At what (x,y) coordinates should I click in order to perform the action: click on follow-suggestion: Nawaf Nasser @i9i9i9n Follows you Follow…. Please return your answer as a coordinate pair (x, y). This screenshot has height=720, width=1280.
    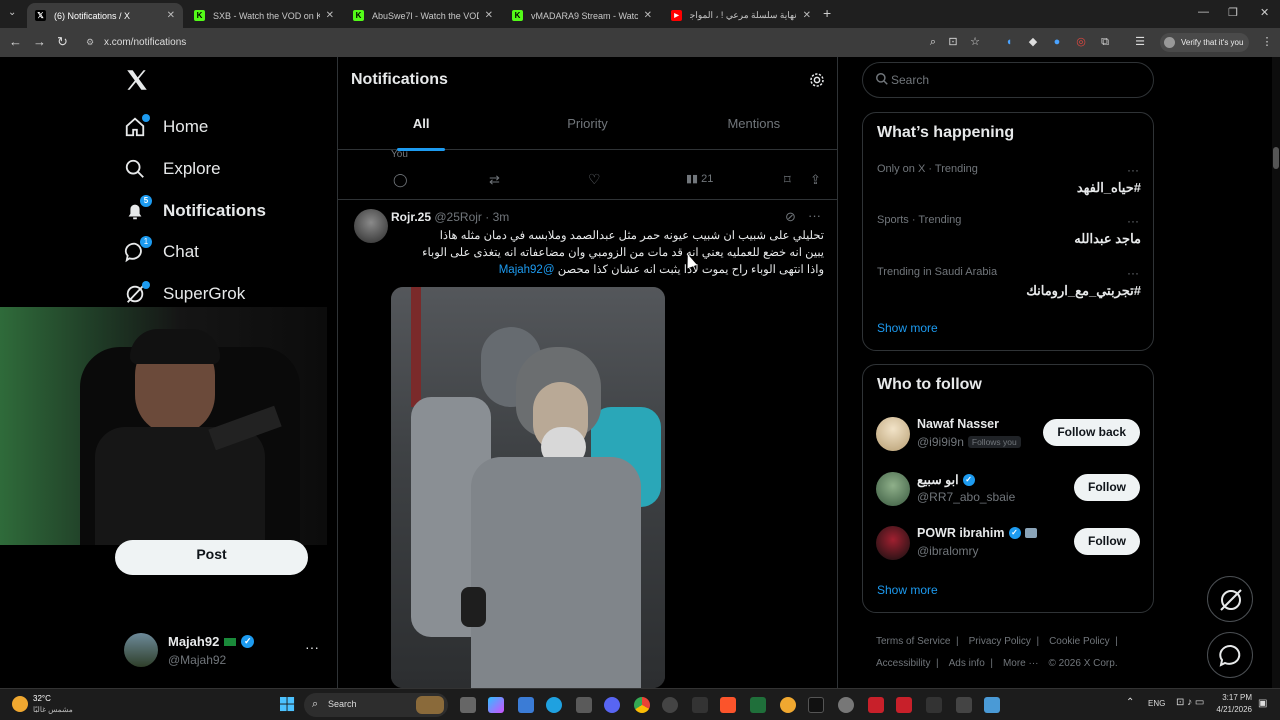
    Looking at the image, I should click on (1008, 435).